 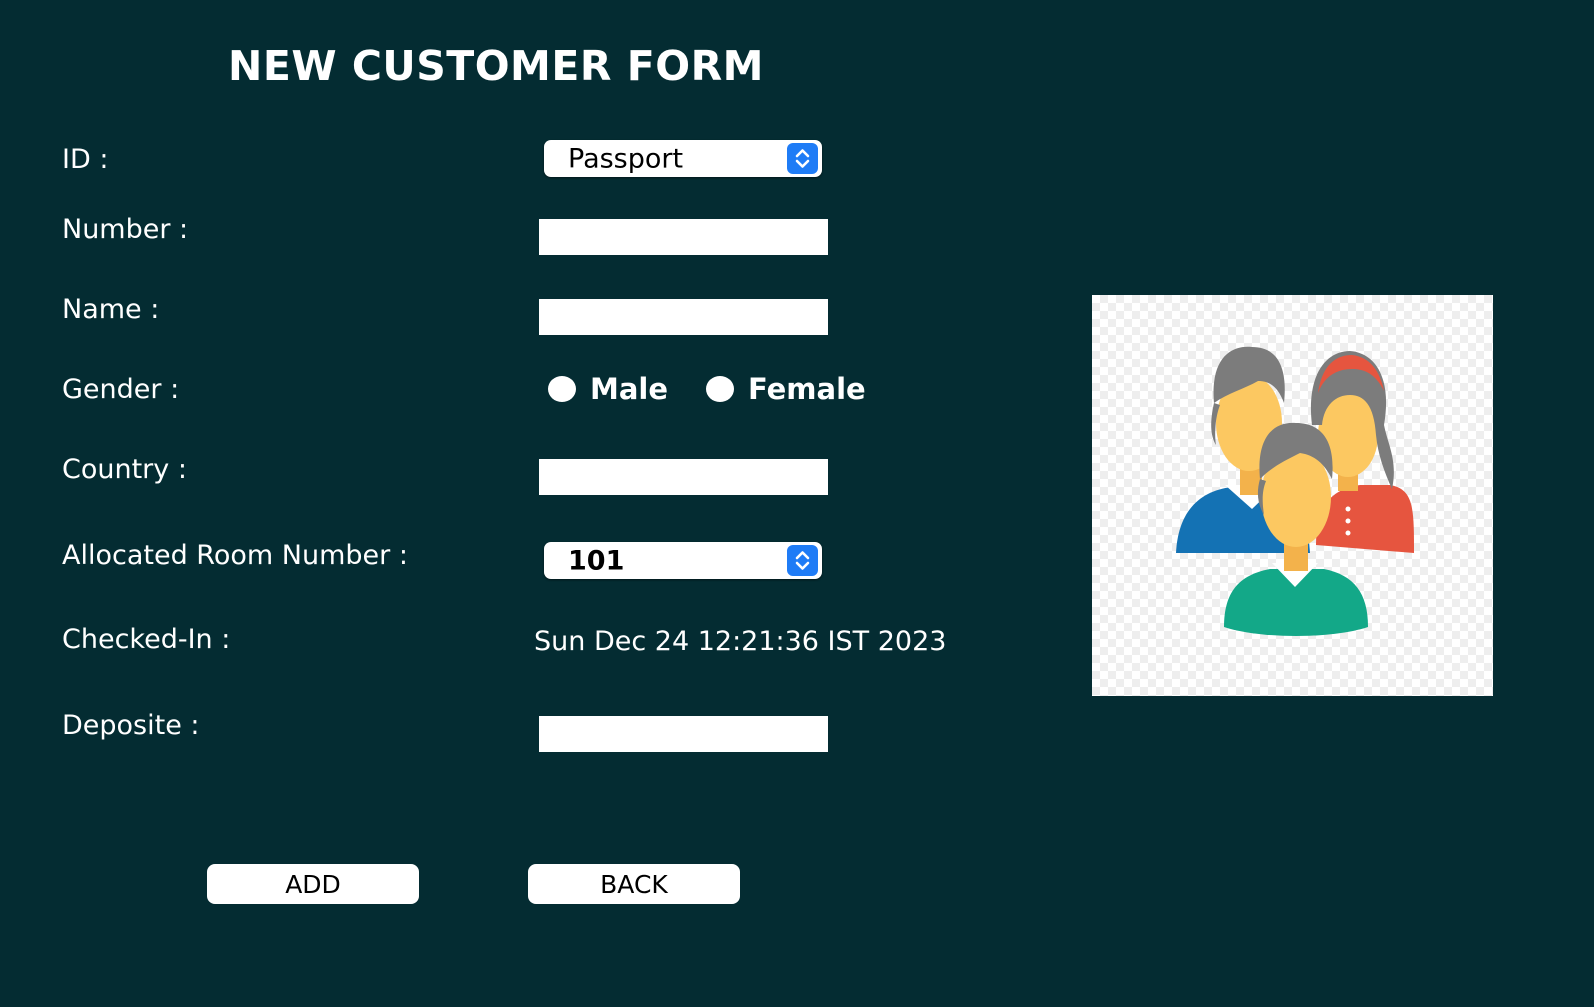 I want to click on add-button: ADD, so click(x=313, y=884).